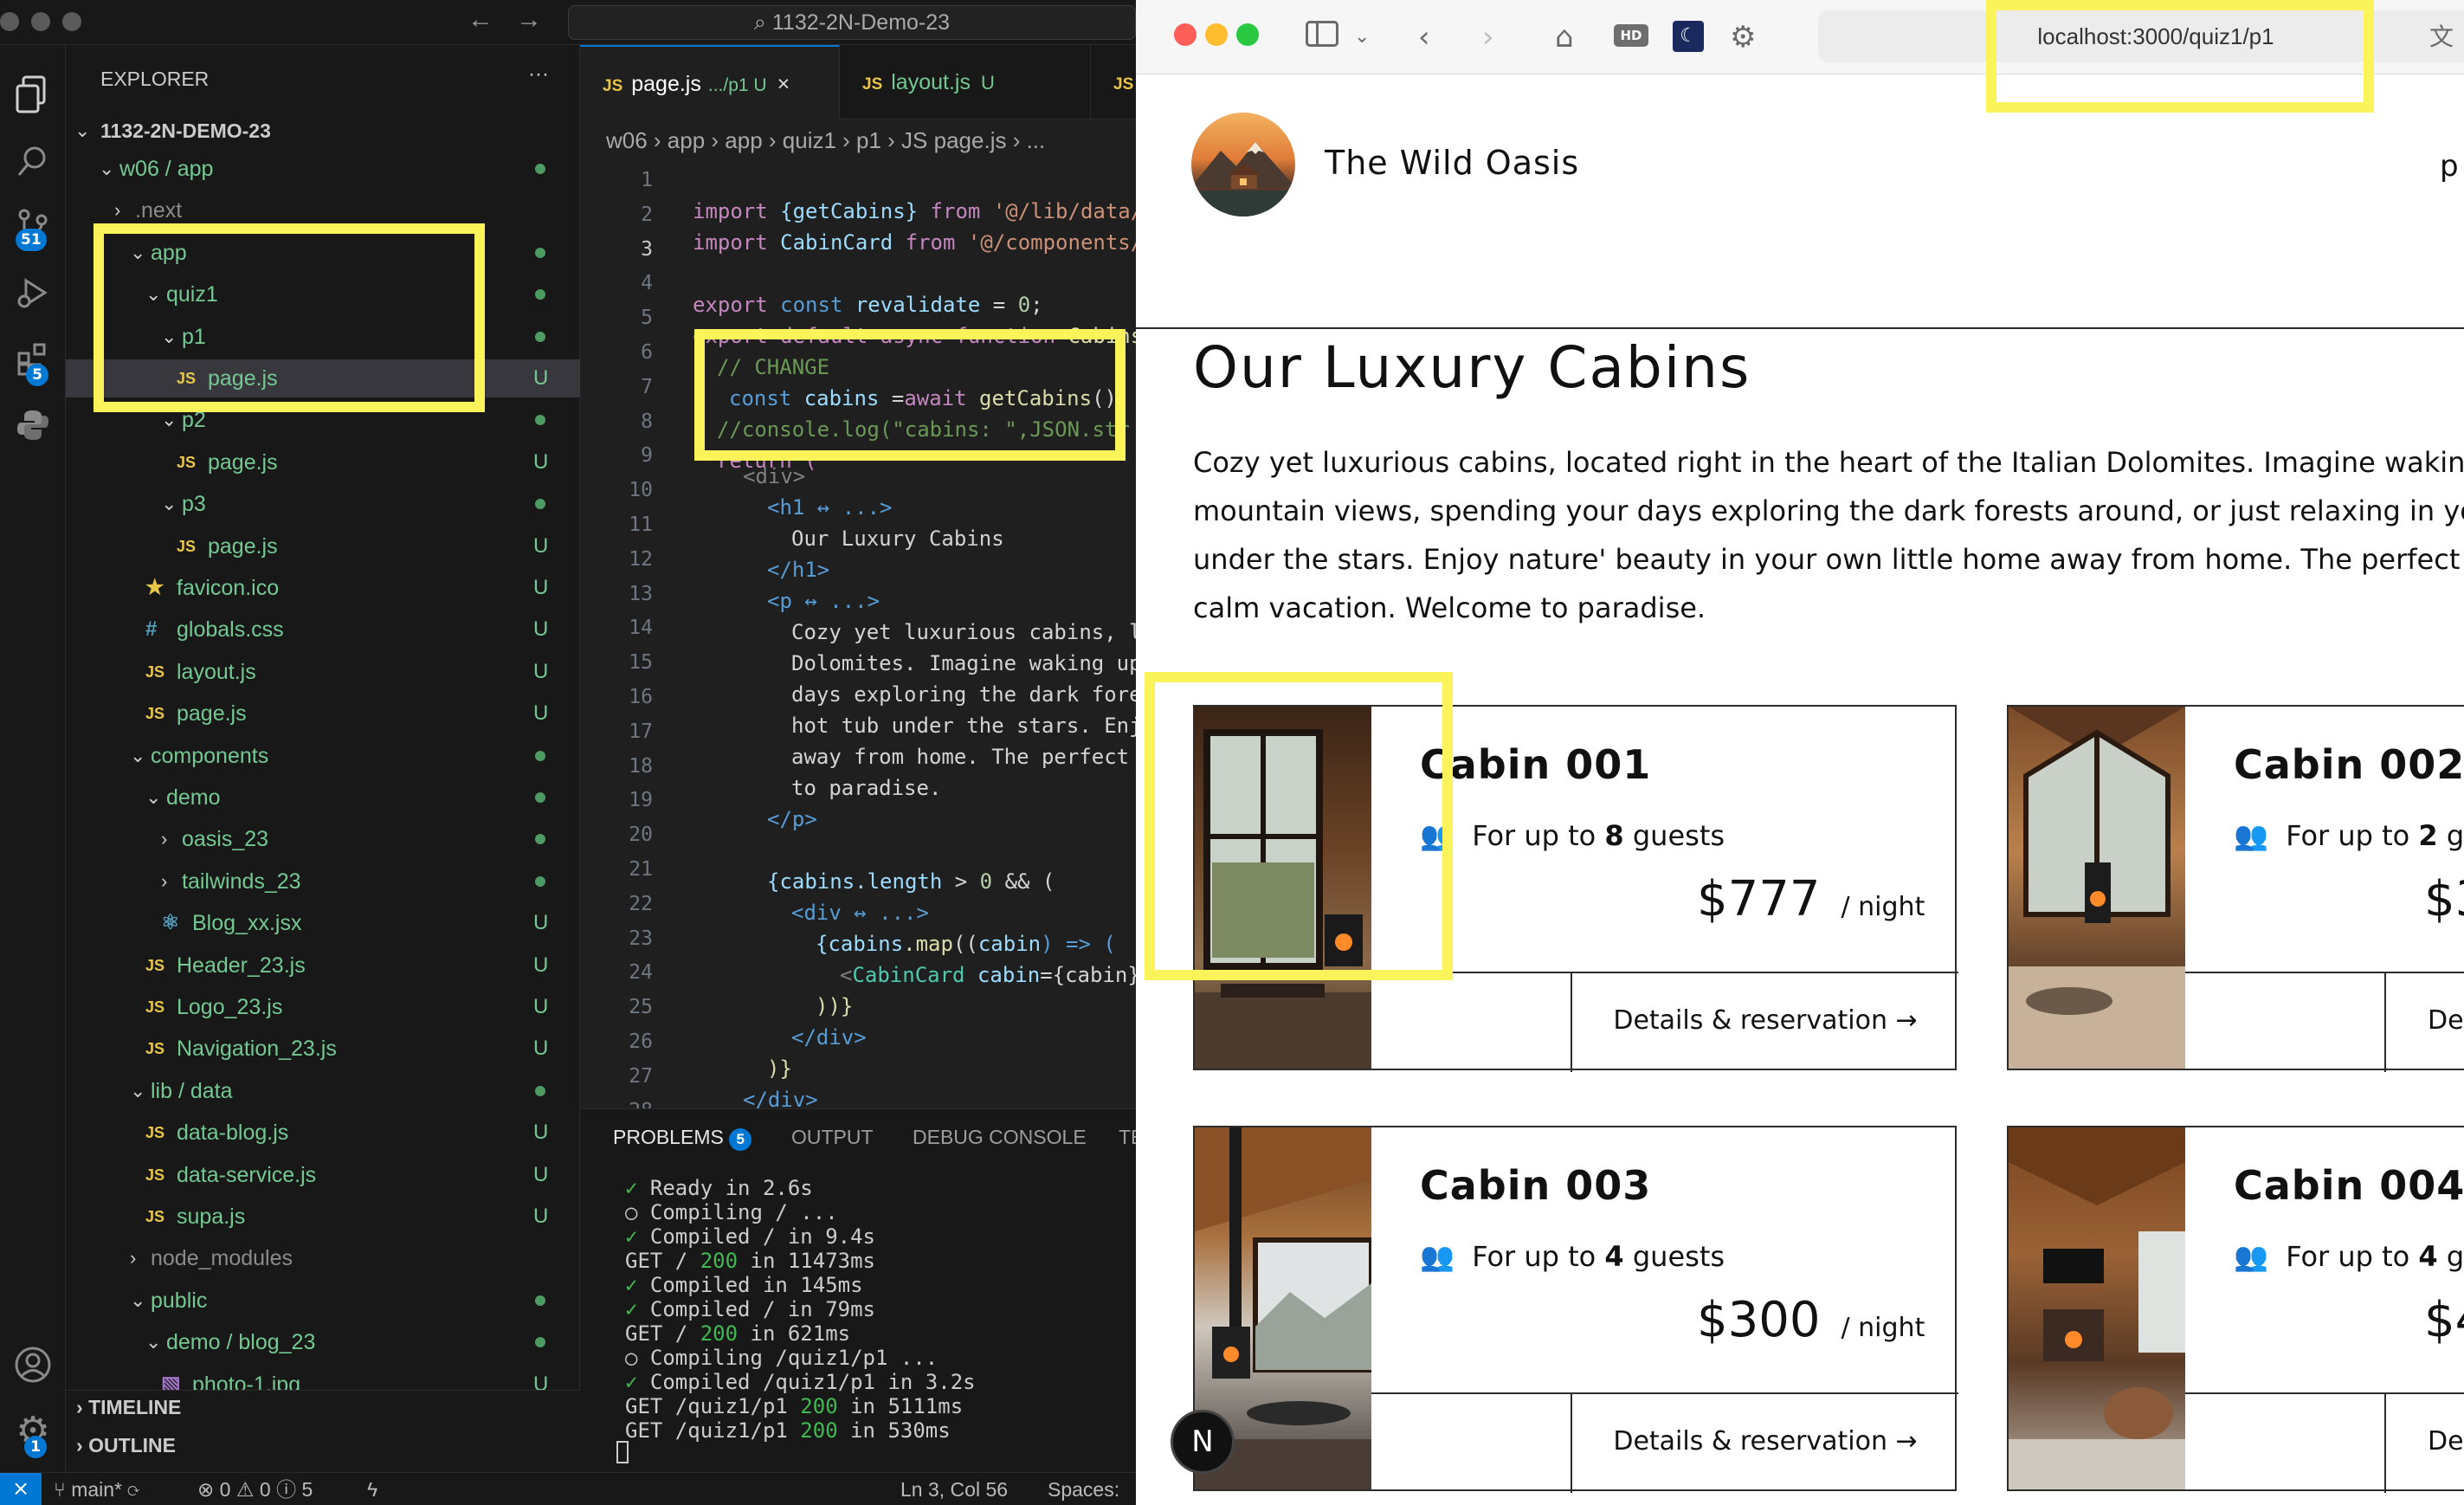 The height and width of the screenshot is (1505, 2464). Describe the element at coordinates (1216, 34) in the screenshot. I see `minimize-button` at that location.